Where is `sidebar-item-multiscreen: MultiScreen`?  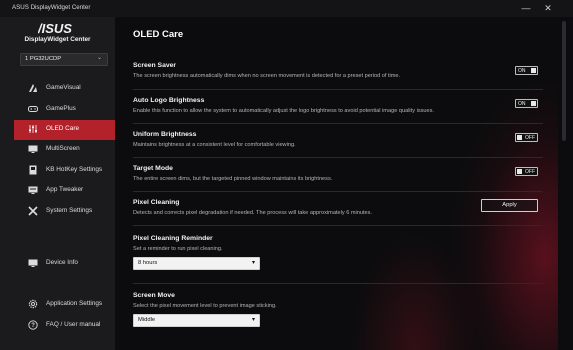 sidebar-item-multiscreen: MultiScreen is located at coordinates (64, 150).